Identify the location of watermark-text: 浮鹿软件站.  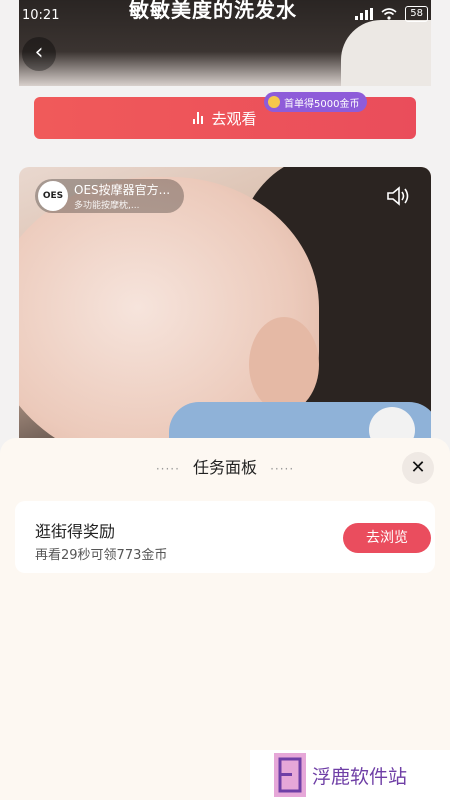
(360, 776).